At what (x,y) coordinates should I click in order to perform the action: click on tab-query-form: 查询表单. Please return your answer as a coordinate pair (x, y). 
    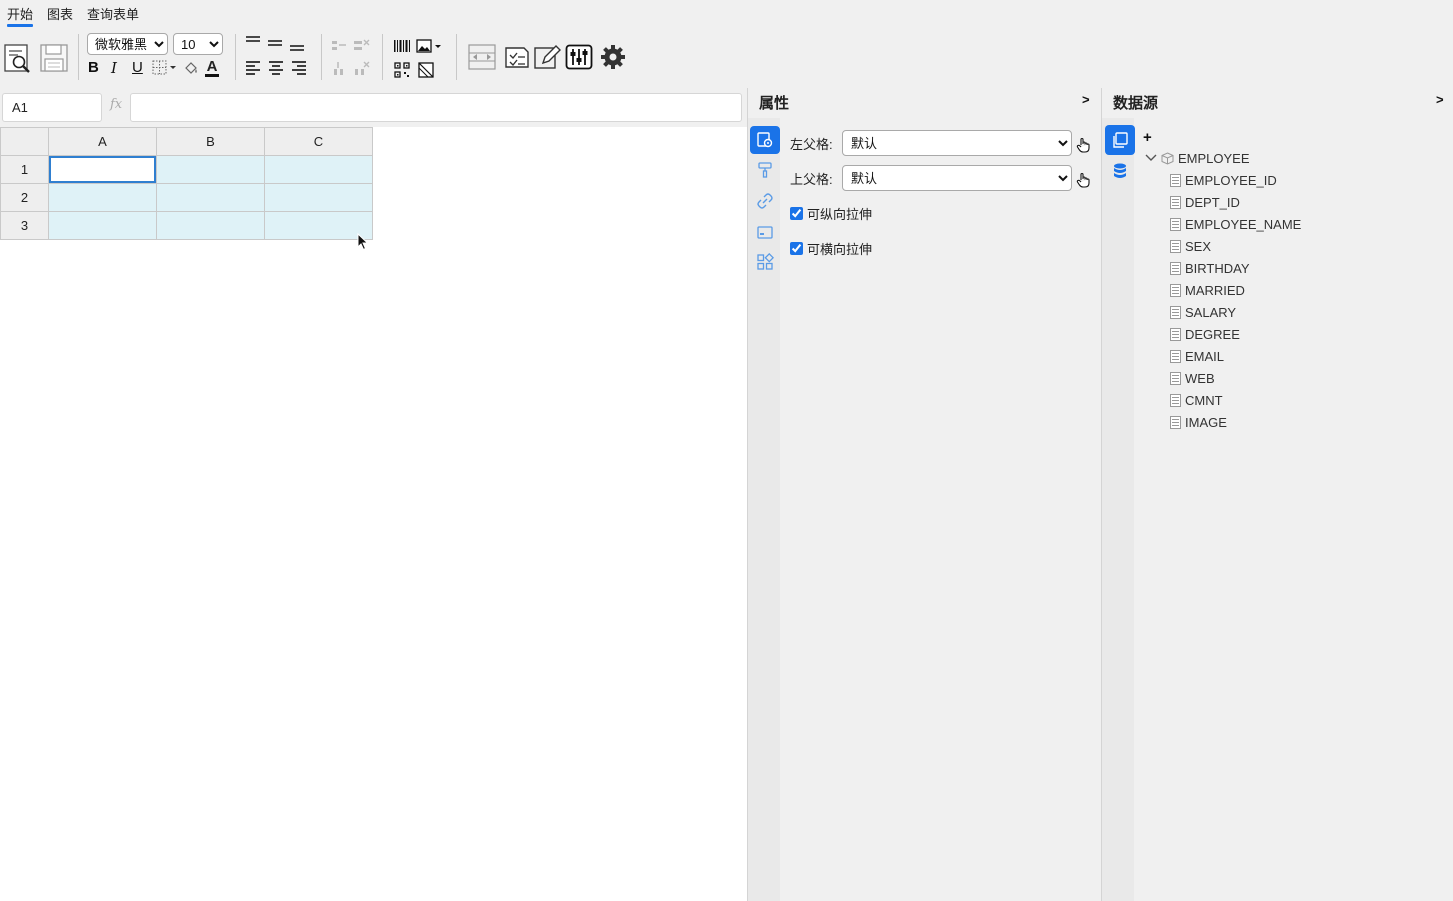
    Looking at the image, I should click on (113, 13).